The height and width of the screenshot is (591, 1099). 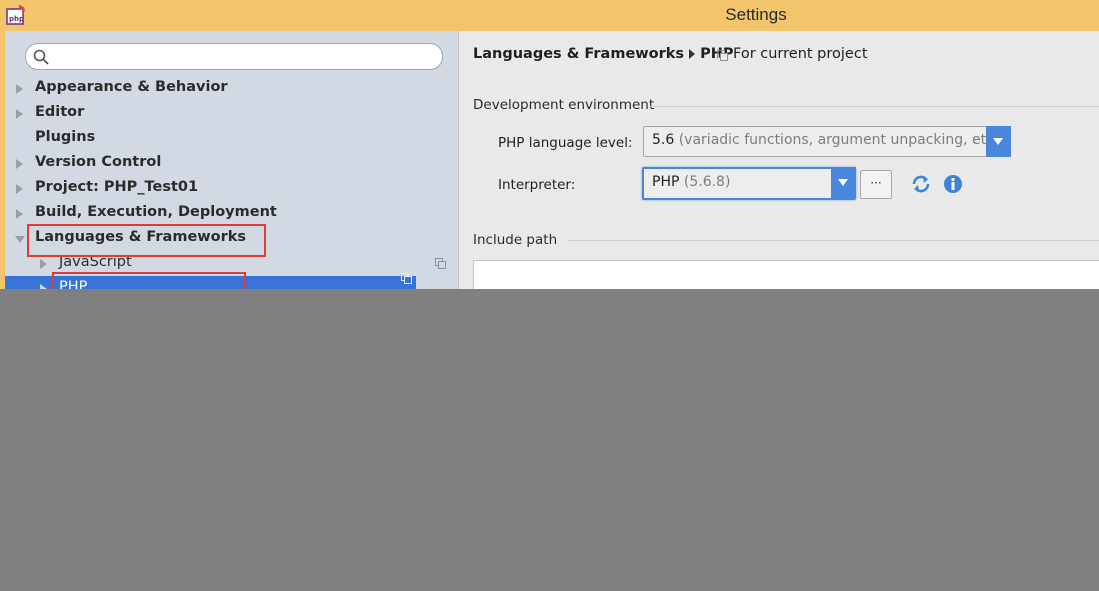 What do you see at coordinates (231, 188) in the screenshot?
I see `sidebar-item-project: Project: PHP_Test01` at bounding box center [231, 188].